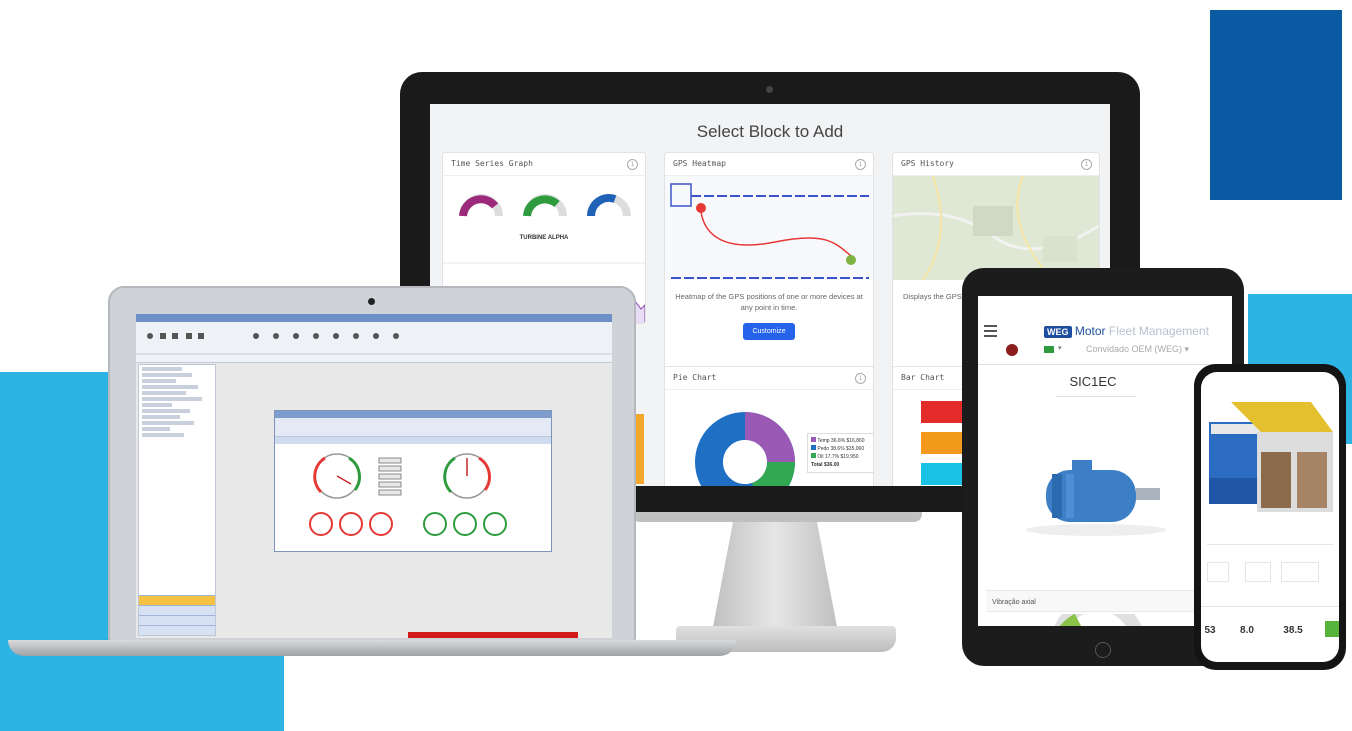 This screenshot has height=731, width=1352. What do you see at coordinates (990, 331) in the screenshot?
I see `menu-icon` at bounding box center [990, 331].